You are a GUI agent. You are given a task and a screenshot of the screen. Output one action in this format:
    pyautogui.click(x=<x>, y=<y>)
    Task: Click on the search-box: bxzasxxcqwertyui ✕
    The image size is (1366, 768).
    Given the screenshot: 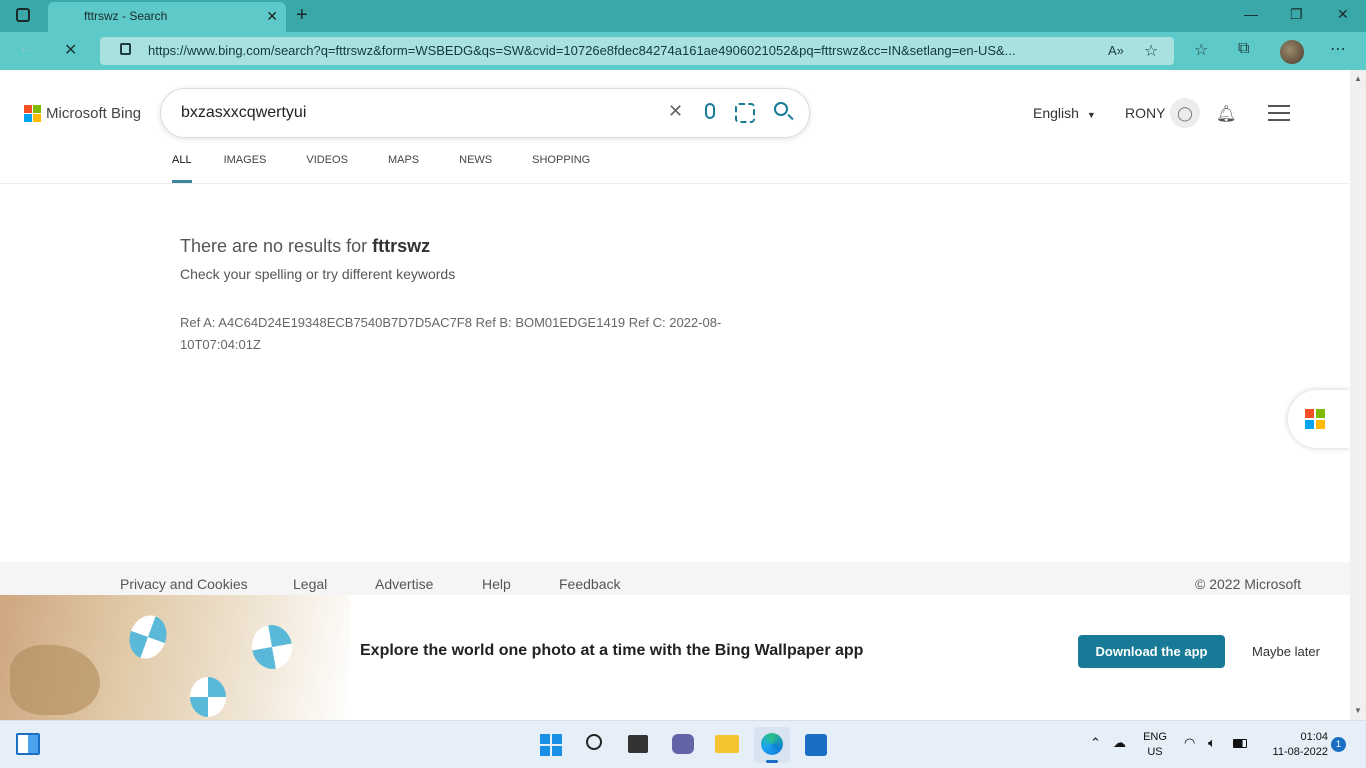 What is the action you would take?
    pyautogui.click(x=485, y=113)
    